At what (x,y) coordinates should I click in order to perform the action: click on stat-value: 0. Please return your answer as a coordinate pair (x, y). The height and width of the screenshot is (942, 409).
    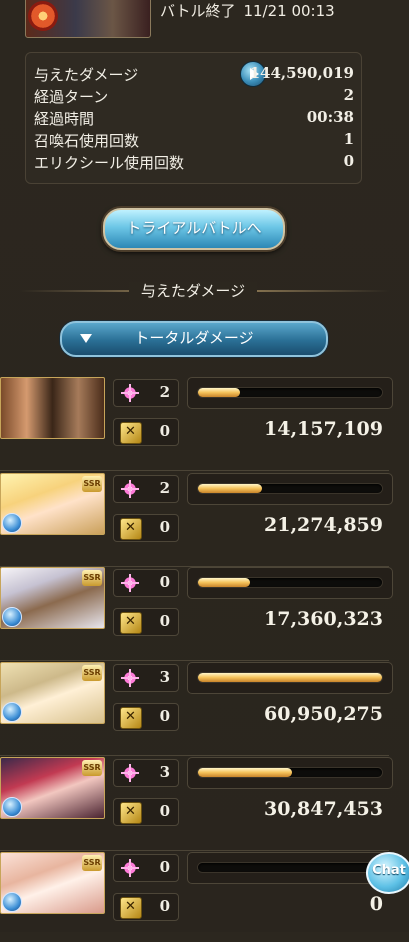
    Looking at the image, I should click on (348, 161).